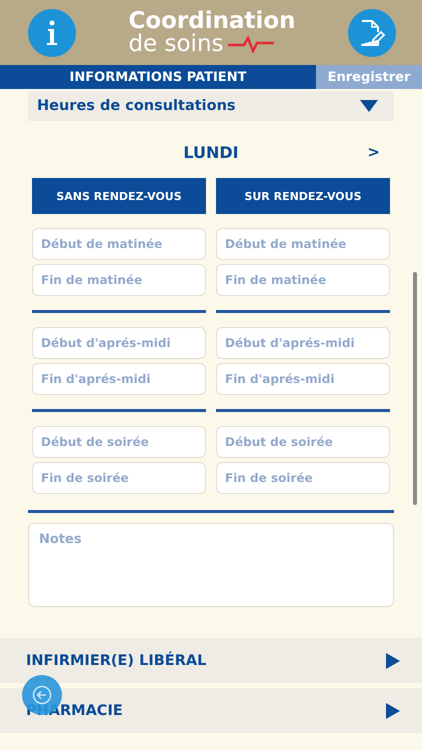 Image resolution: width=422 pixels, height=750 pixels. What do you see at coordinates (211, 106) in the screenshot?
I see `section-header: Heures de consultations` at bounding box center [211, 106].